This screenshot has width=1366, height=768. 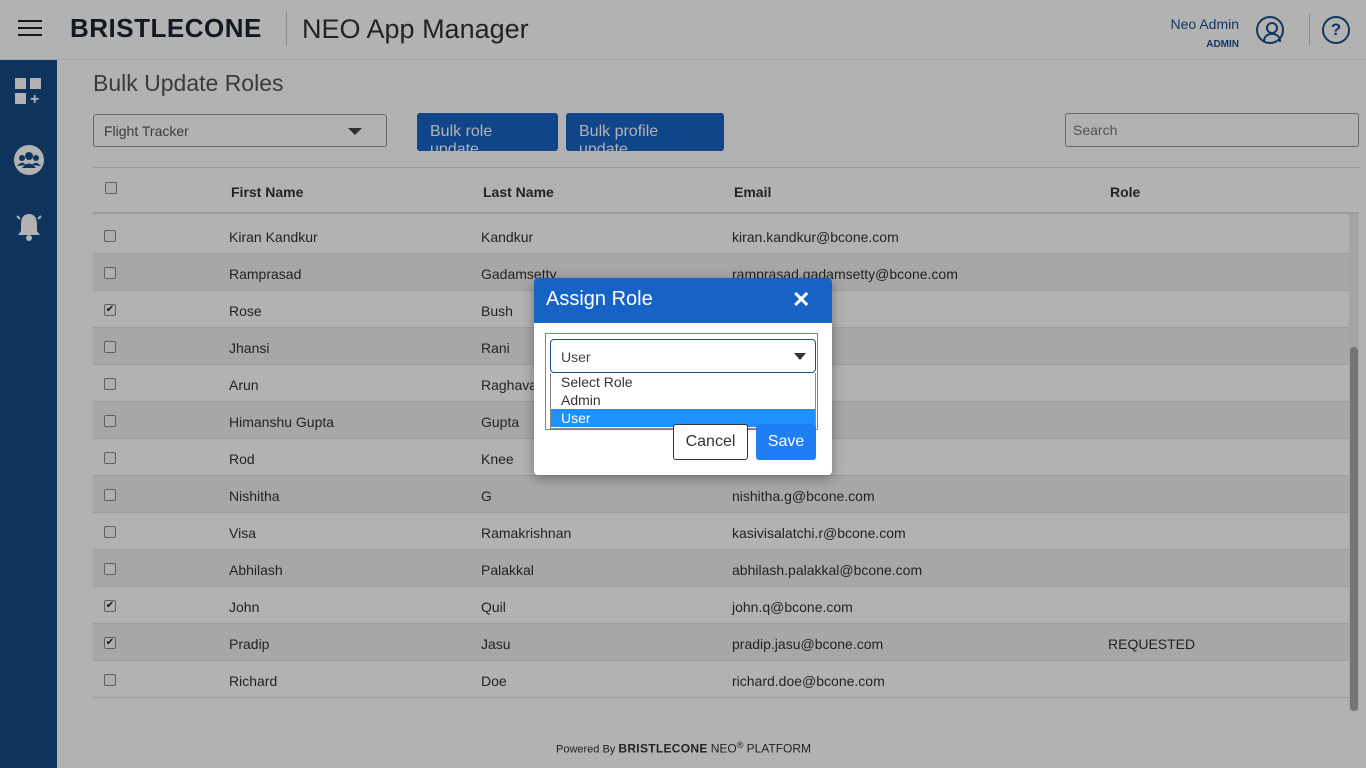 I want to click on role-option: Admin, so click(x=683, y=400).